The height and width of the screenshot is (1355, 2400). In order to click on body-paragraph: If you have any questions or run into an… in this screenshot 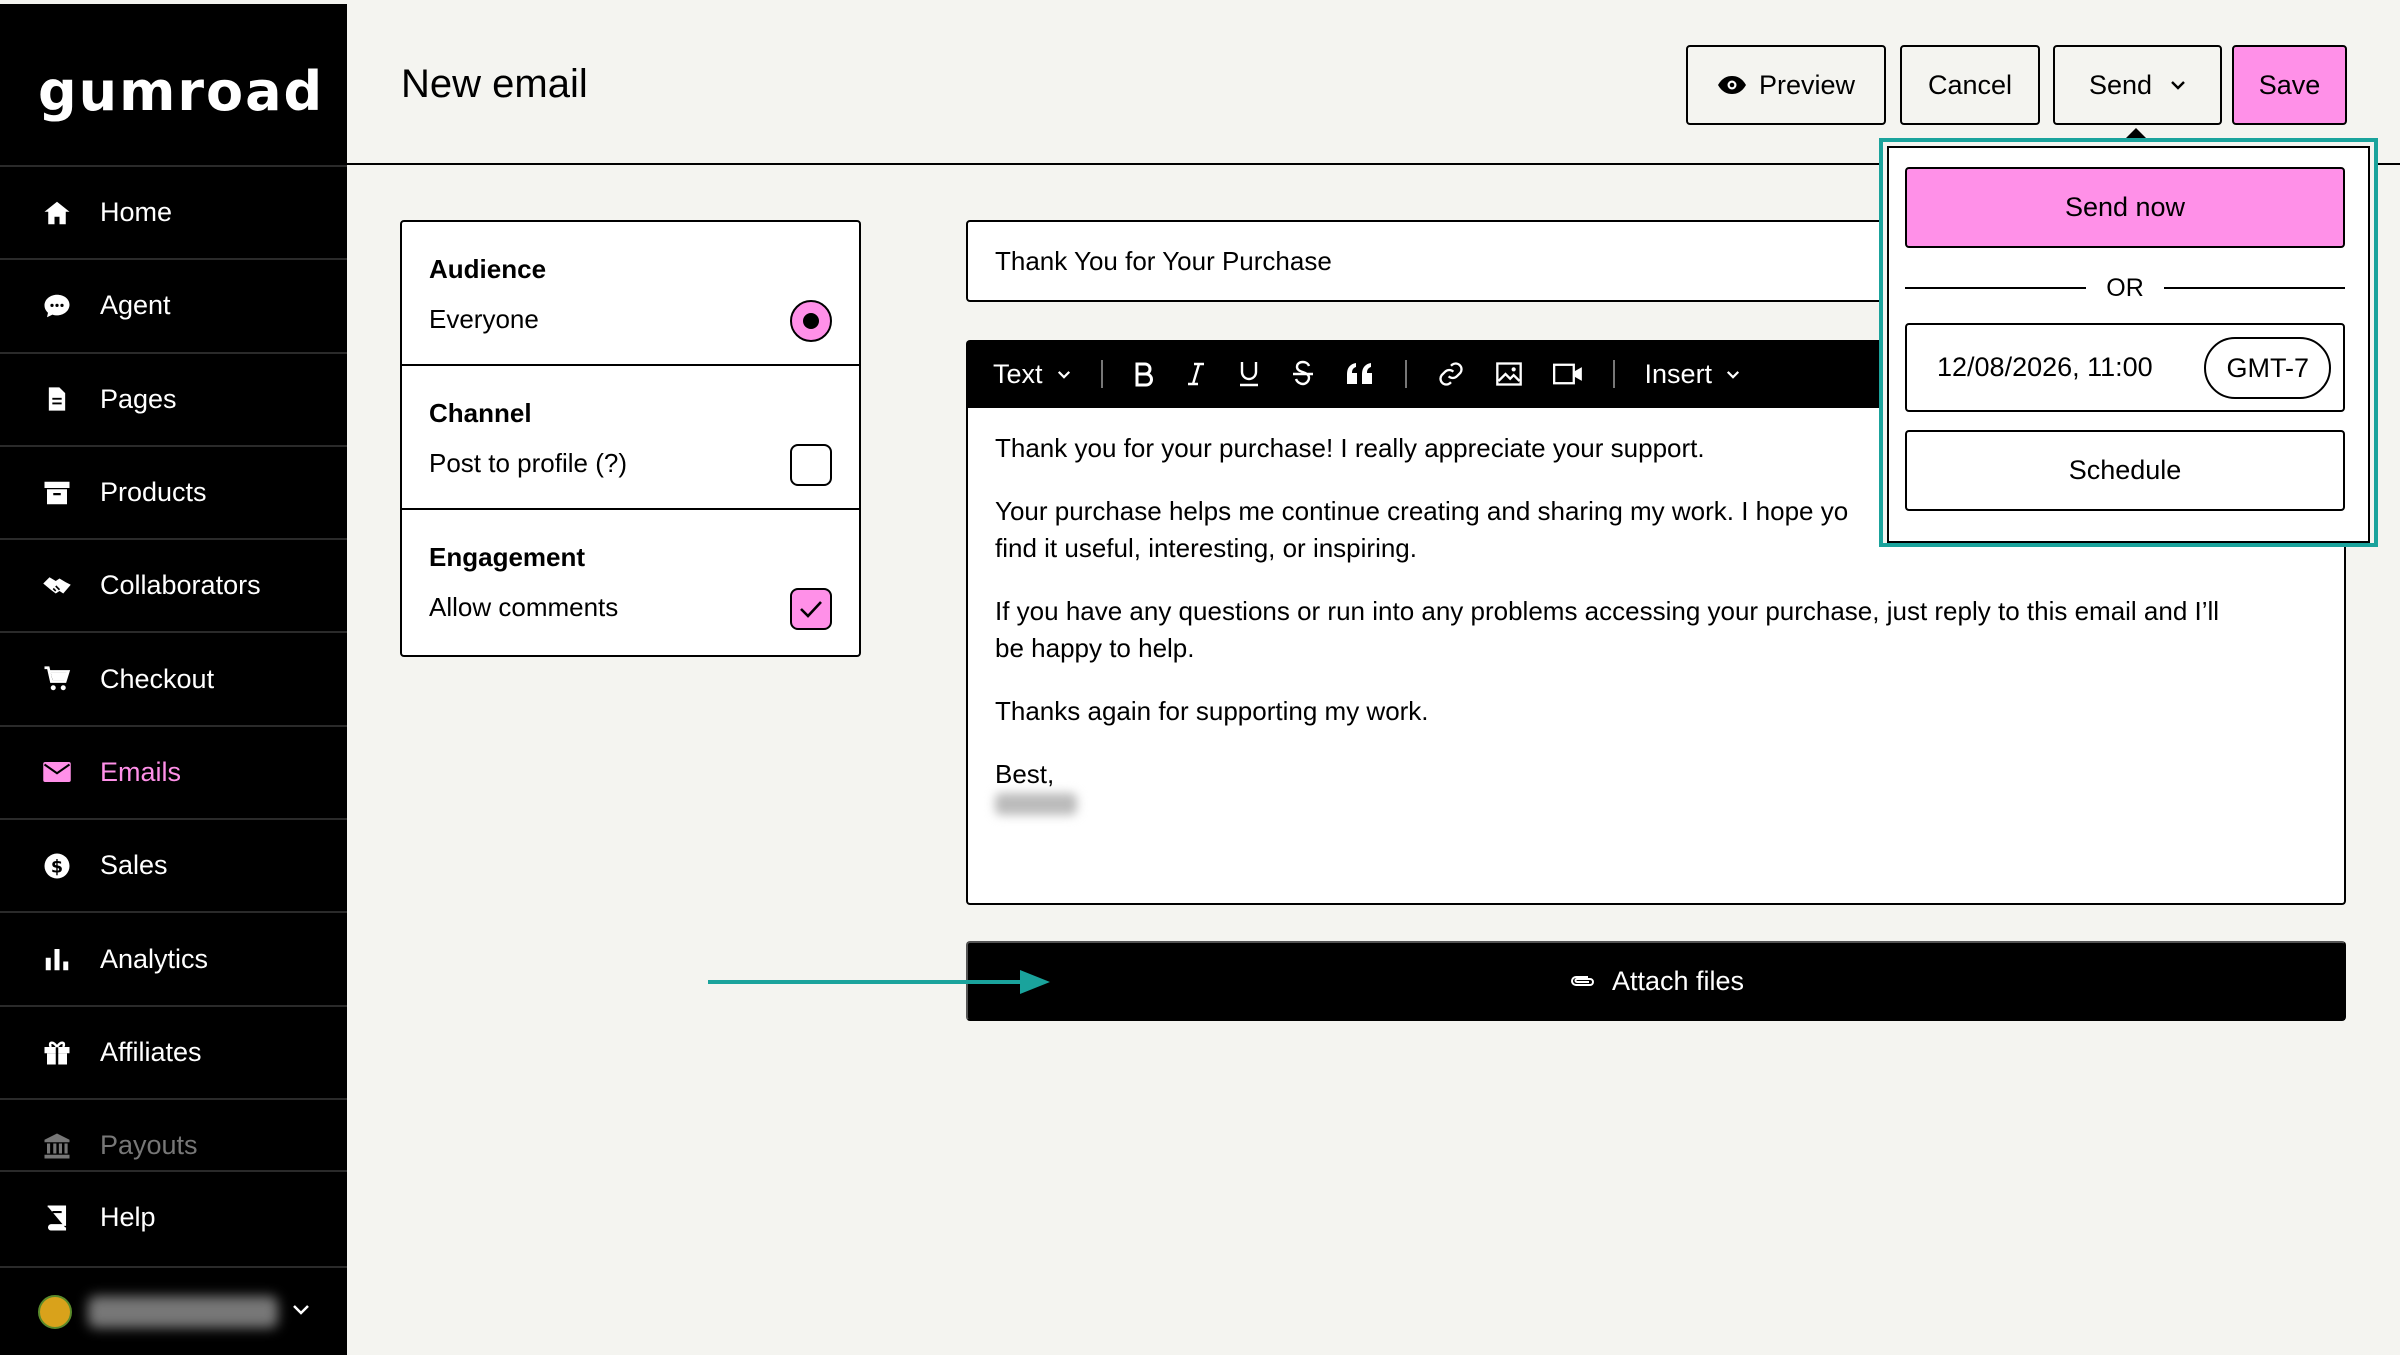, I will do `click(1607, 629)`.